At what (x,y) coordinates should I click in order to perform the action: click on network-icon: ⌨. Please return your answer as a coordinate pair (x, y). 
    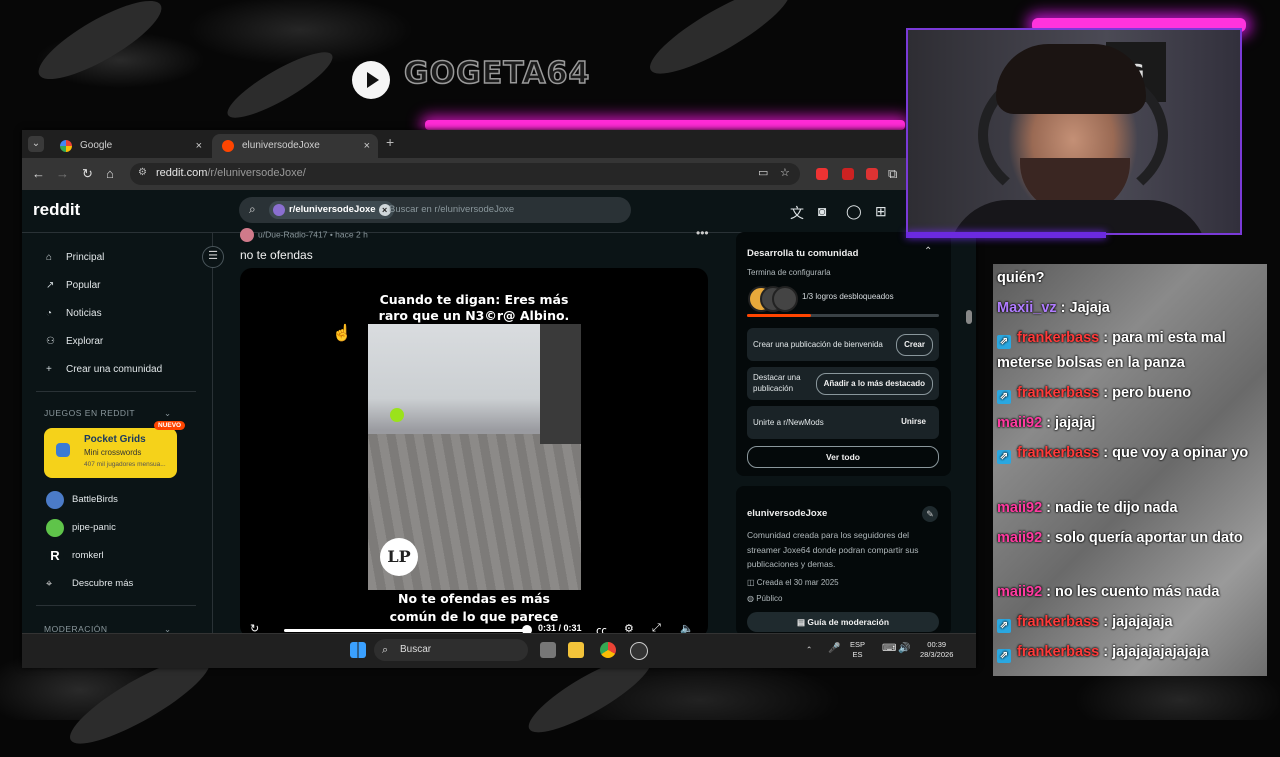
    Looking at the image, I should click on (889, 649).